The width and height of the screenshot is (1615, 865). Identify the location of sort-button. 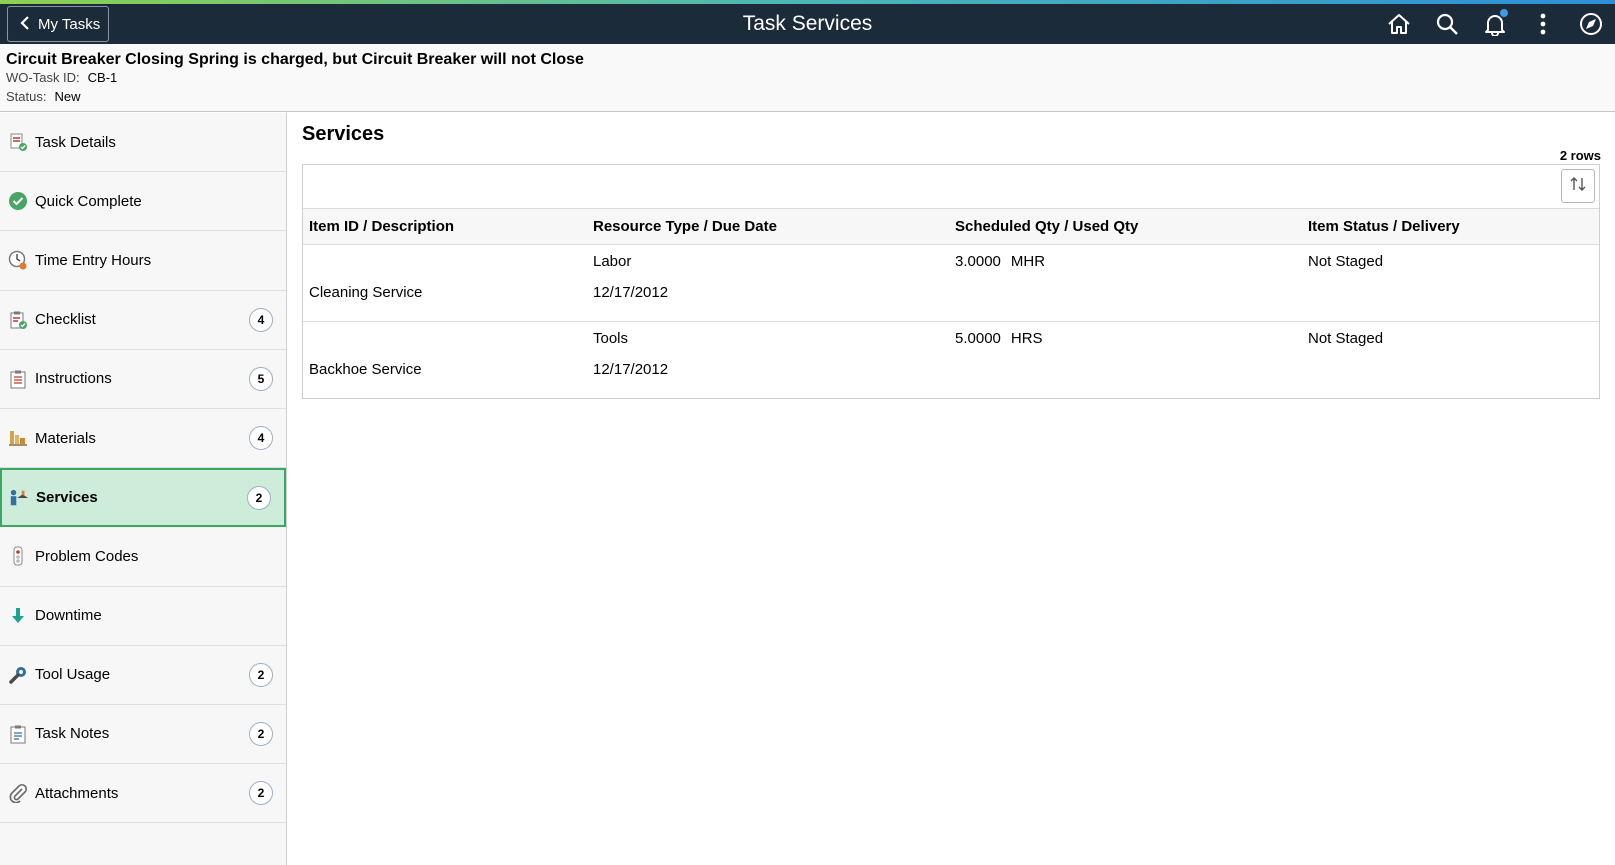
(1578, 186).